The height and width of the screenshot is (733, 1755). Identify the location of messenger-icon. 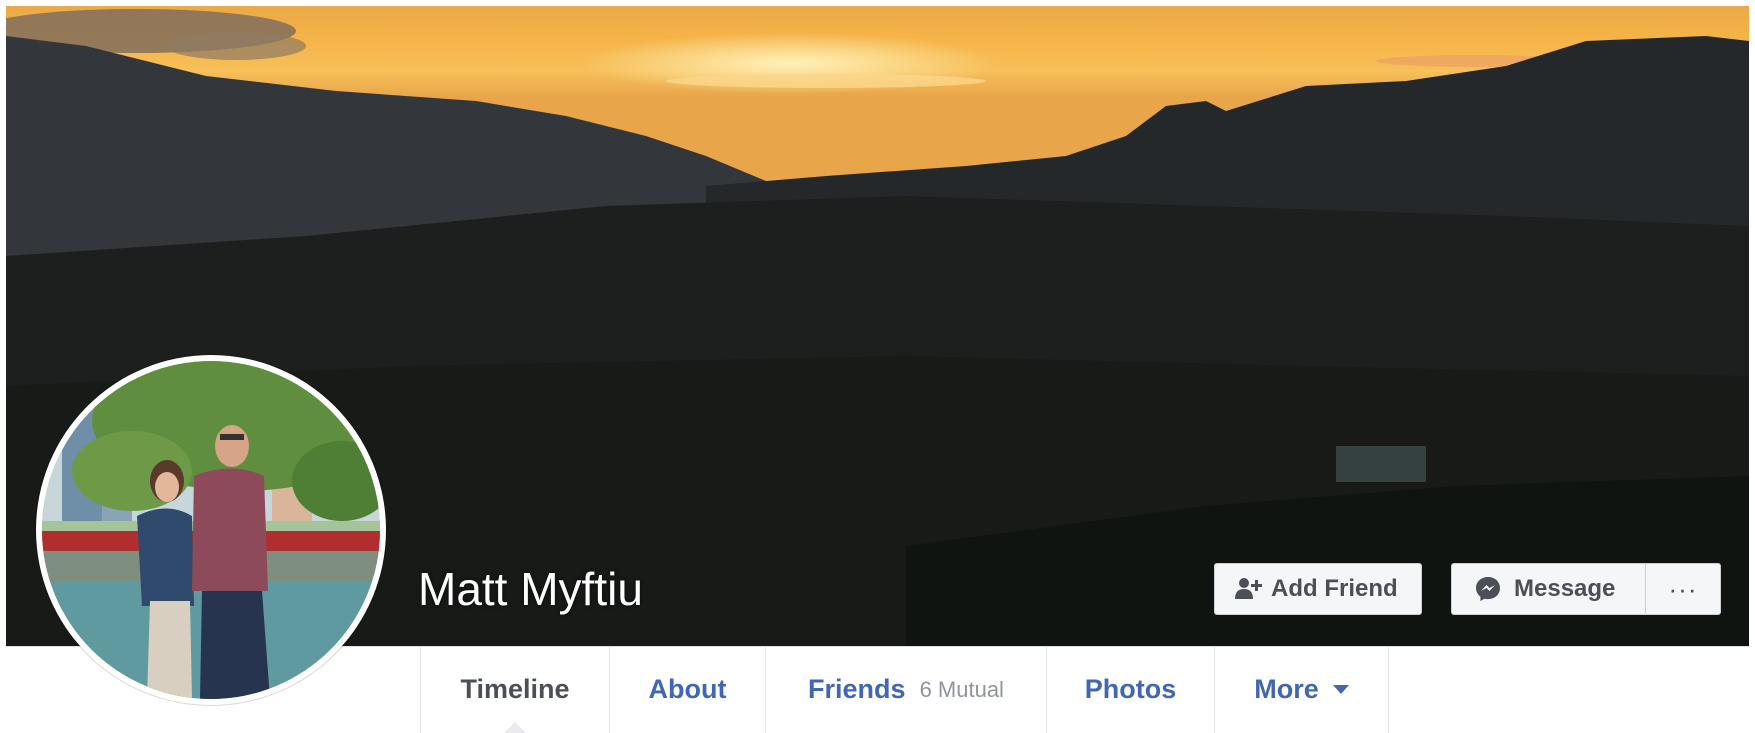
(1488, 589).